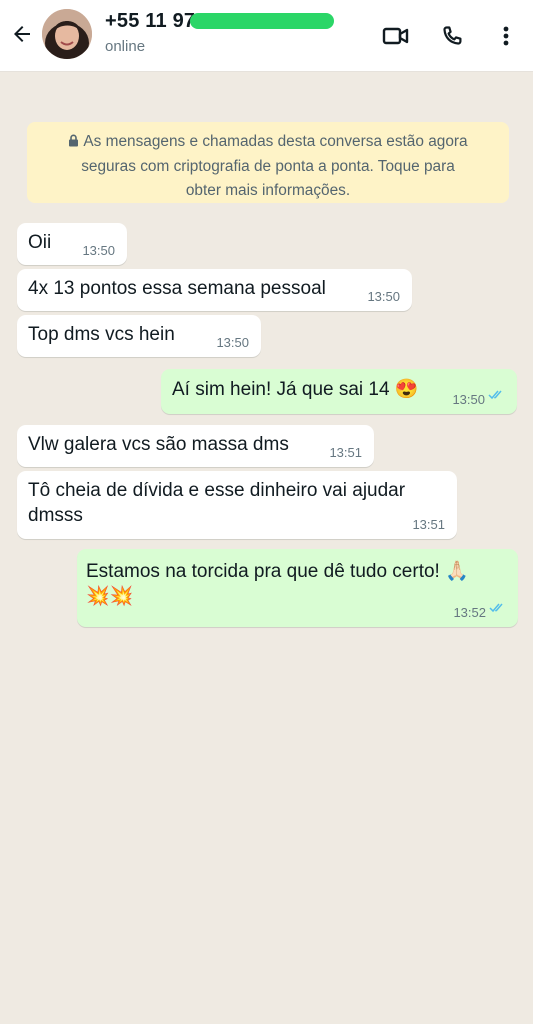 The height and width of the screenshot is (1024, 533). I want to click on encryption-line-3: obter mais informações., so click(268, 190).